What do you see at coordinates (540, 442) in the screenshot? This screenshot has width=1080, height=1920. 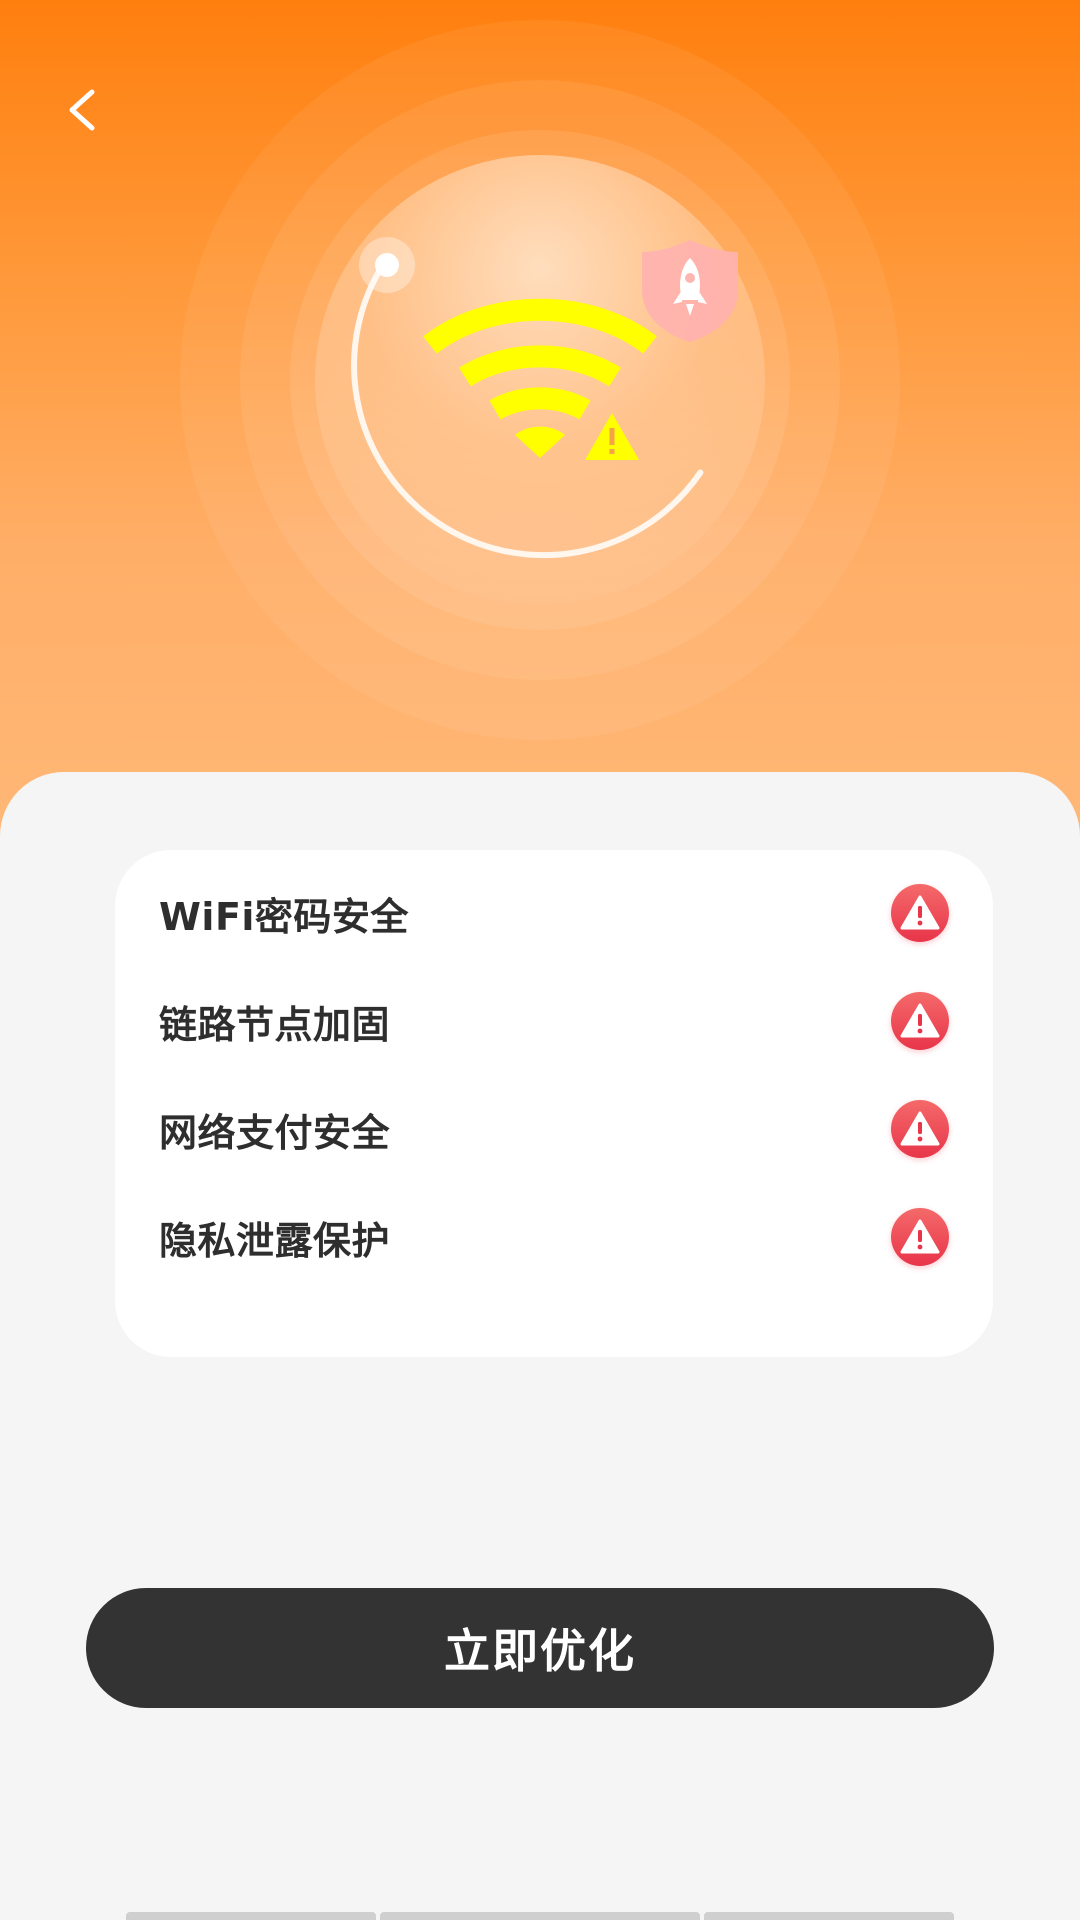 I see `wifi-dot` at bounding box center [540, 442].